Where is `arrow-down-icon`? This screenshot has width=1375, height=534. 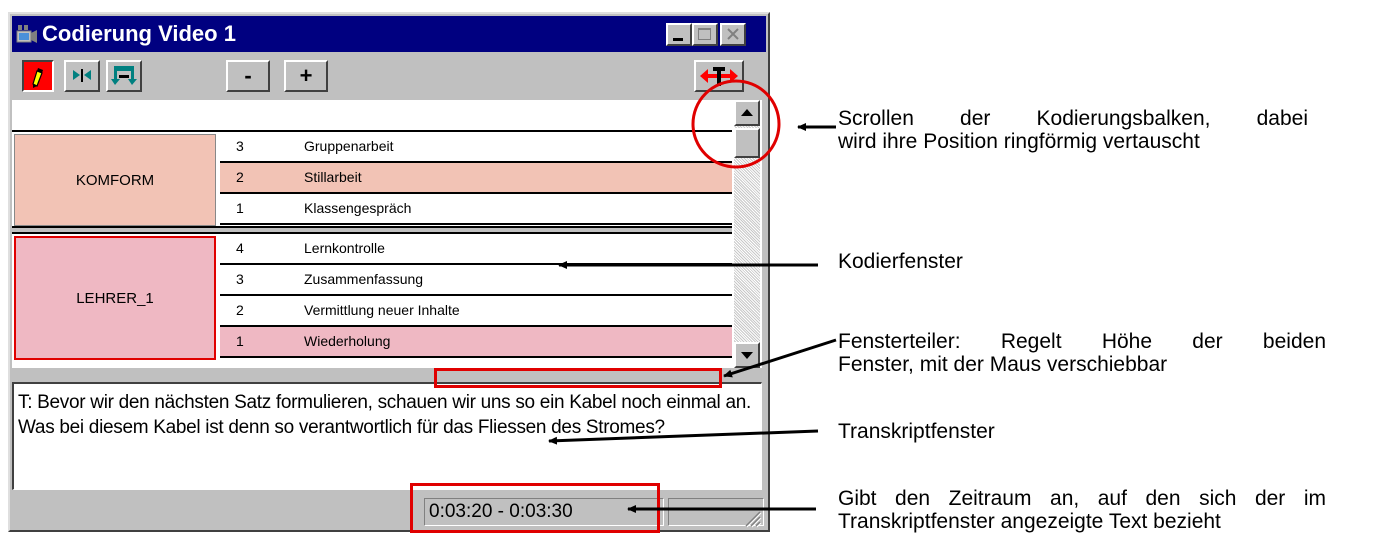 arrow-down-icon is located at coordinates (747, 355).